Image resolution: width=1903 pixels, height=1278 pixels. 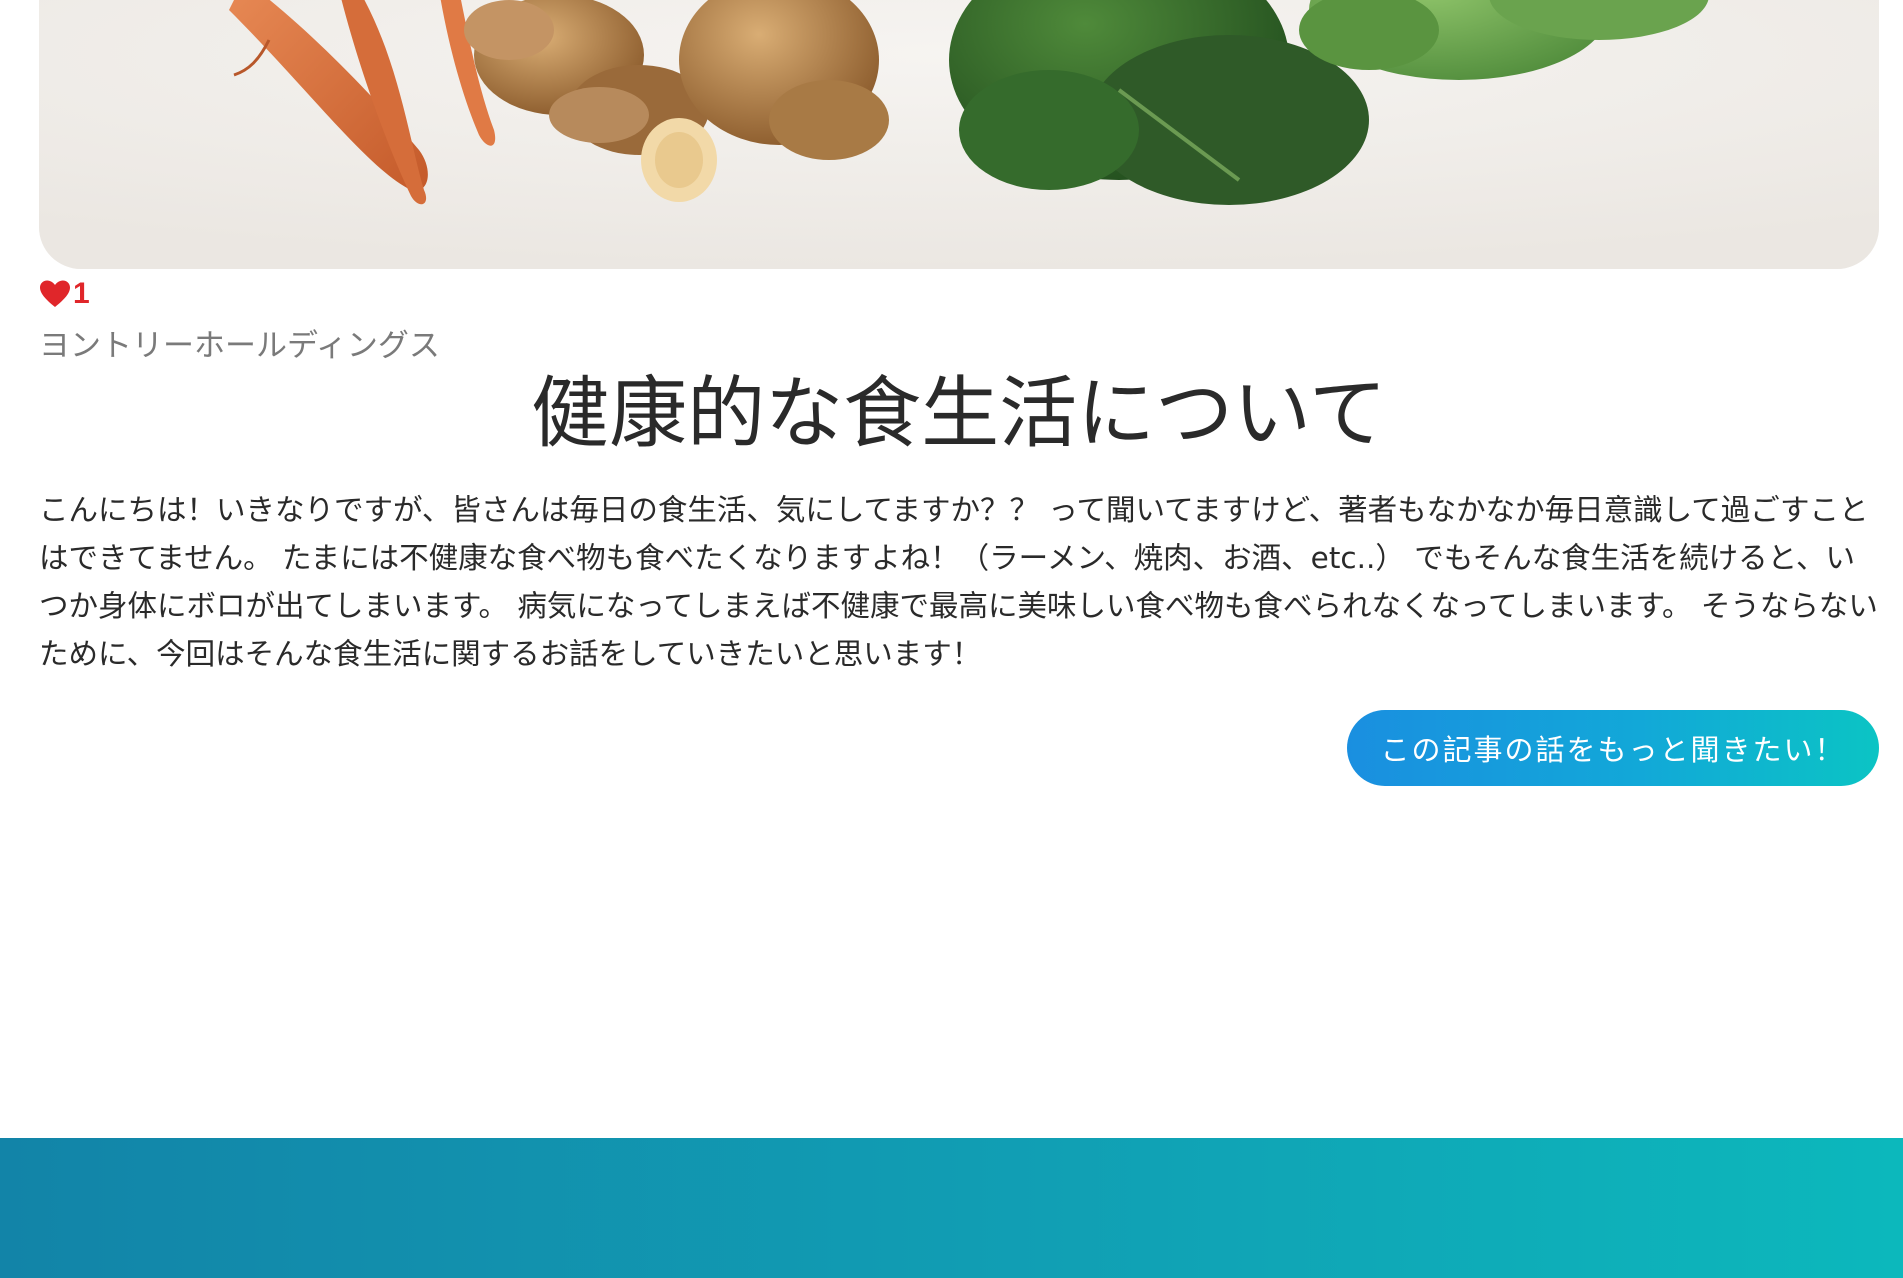 What do you see at coordinates (1613, 748) in the screenshot?
I see `more-info-button: この記事の話をもっと聞きたい！` at bounding box center [1613, 748].